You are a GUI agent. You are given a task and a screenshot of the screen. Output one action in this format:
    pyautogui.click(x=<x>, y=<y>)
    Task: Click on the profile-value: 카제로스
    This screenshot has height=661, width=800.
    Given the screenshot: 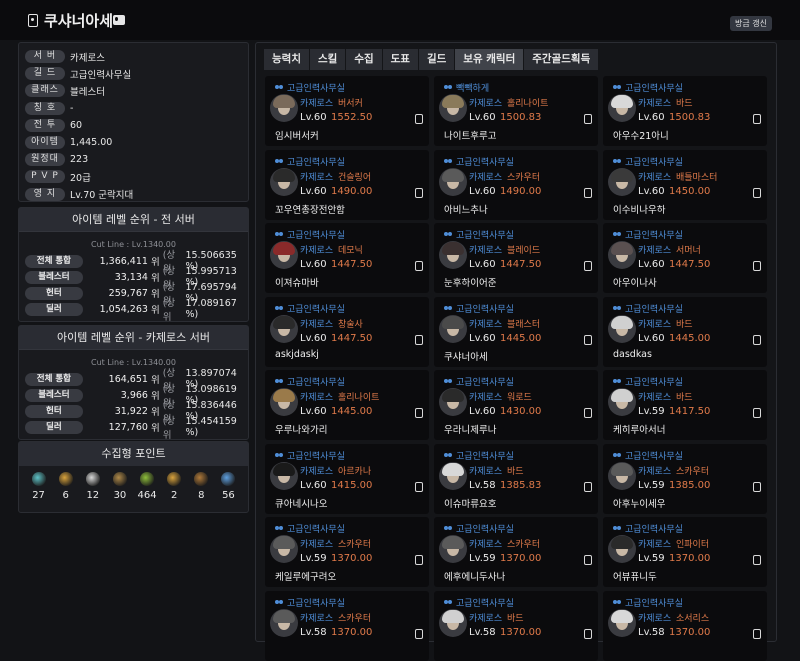 What is the action you would take?
    pyautogui.click(x=87, y=58)
    